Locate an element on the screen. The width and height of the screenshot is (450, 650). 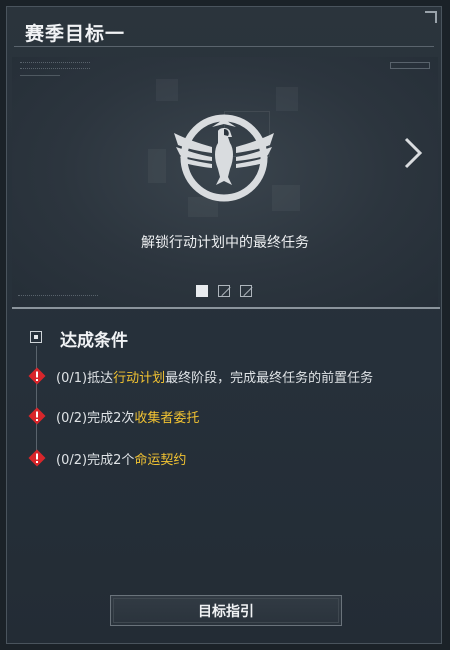
title-divider is located at coordinates (224, 46).